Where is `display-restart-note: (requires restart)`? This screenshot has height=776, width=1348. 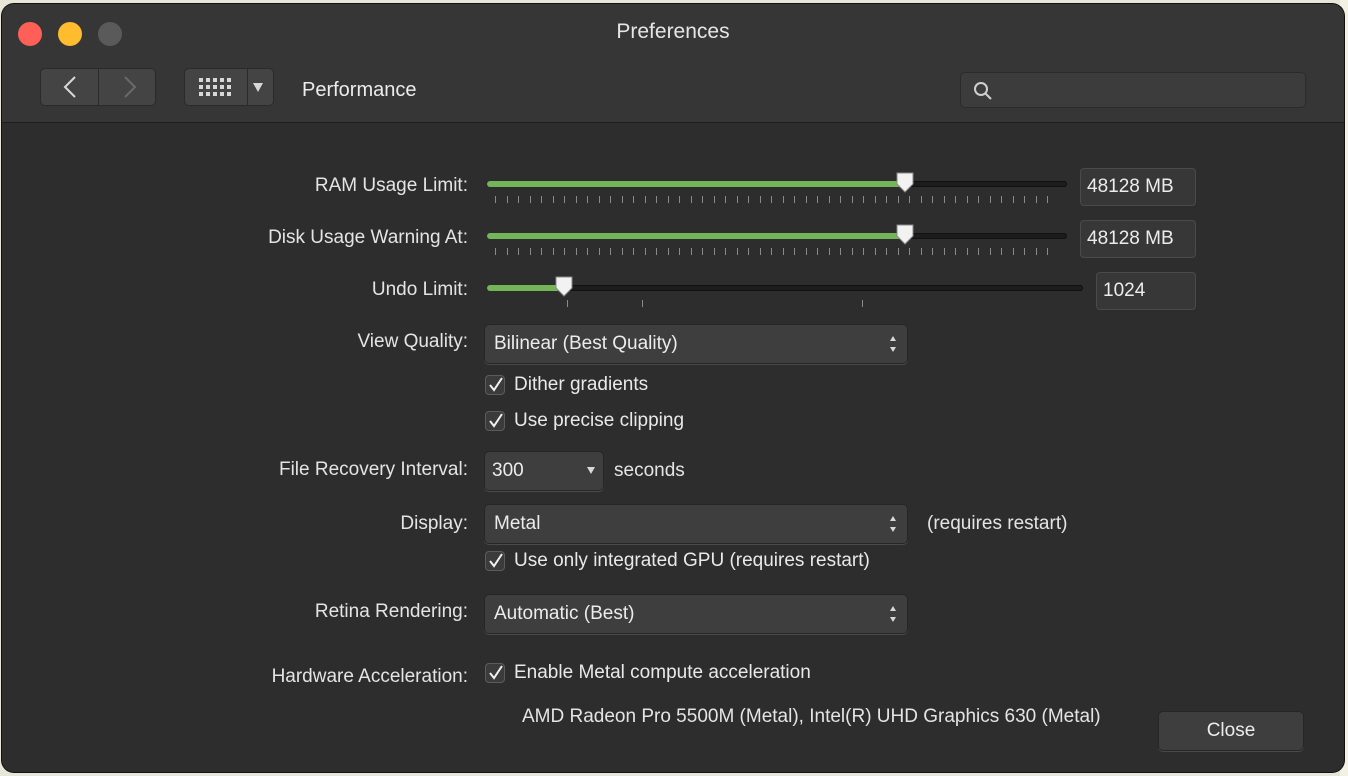
display-restart-note: (requires restart) is located at coordinates (997, 523).